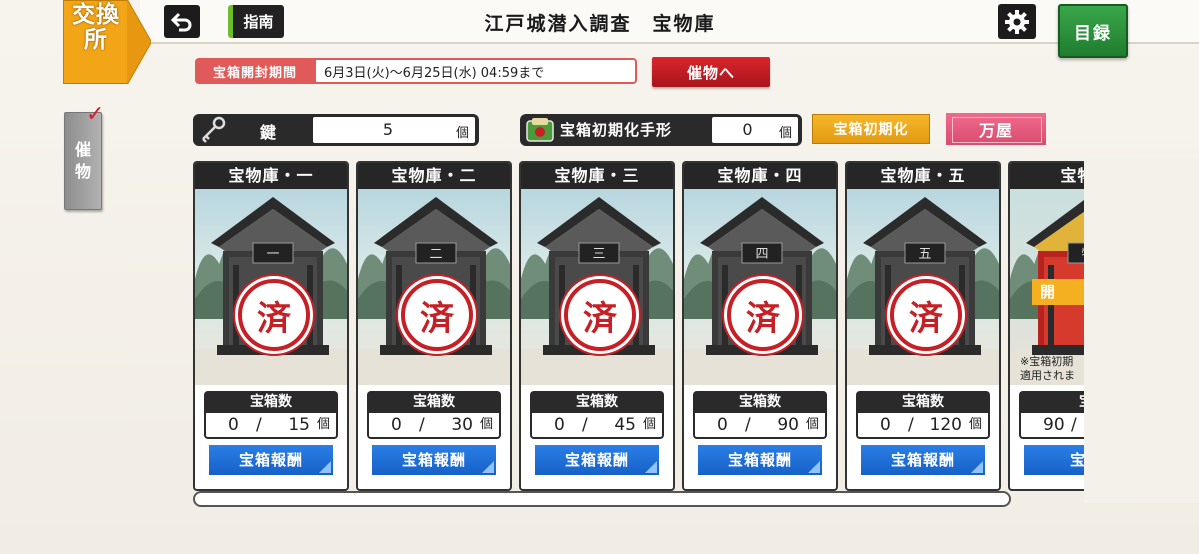 The image size is (1199, 554). I want to click on chest-total: 30, so click(462, 425).